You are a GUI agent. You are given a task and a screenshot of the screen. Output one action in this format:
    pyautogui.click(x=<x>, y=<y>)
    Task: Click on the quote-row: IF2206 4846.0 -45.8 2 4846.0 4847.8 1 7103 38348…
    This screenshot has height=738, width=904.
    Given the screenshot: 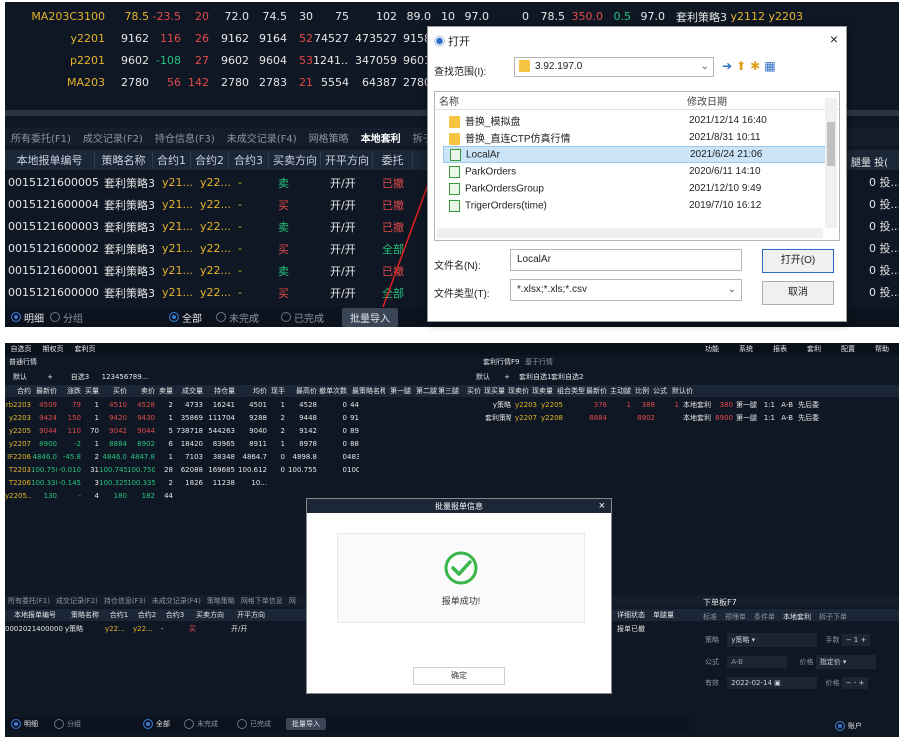 What is the action you would take?
    pyautogui.click(x=245, y=457)
    